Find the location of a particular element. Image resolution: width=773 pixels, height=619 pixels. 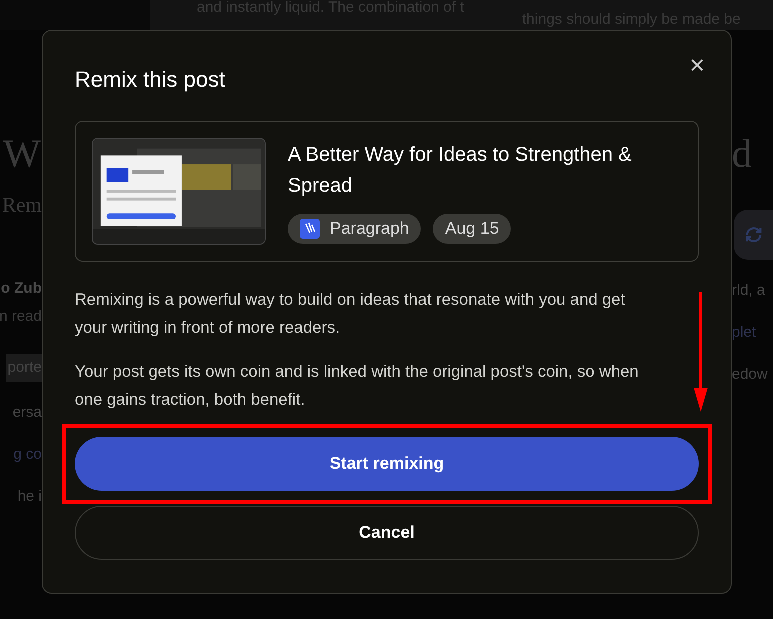

publisher-badge: Paragraph is located at coordinates (355, 229).